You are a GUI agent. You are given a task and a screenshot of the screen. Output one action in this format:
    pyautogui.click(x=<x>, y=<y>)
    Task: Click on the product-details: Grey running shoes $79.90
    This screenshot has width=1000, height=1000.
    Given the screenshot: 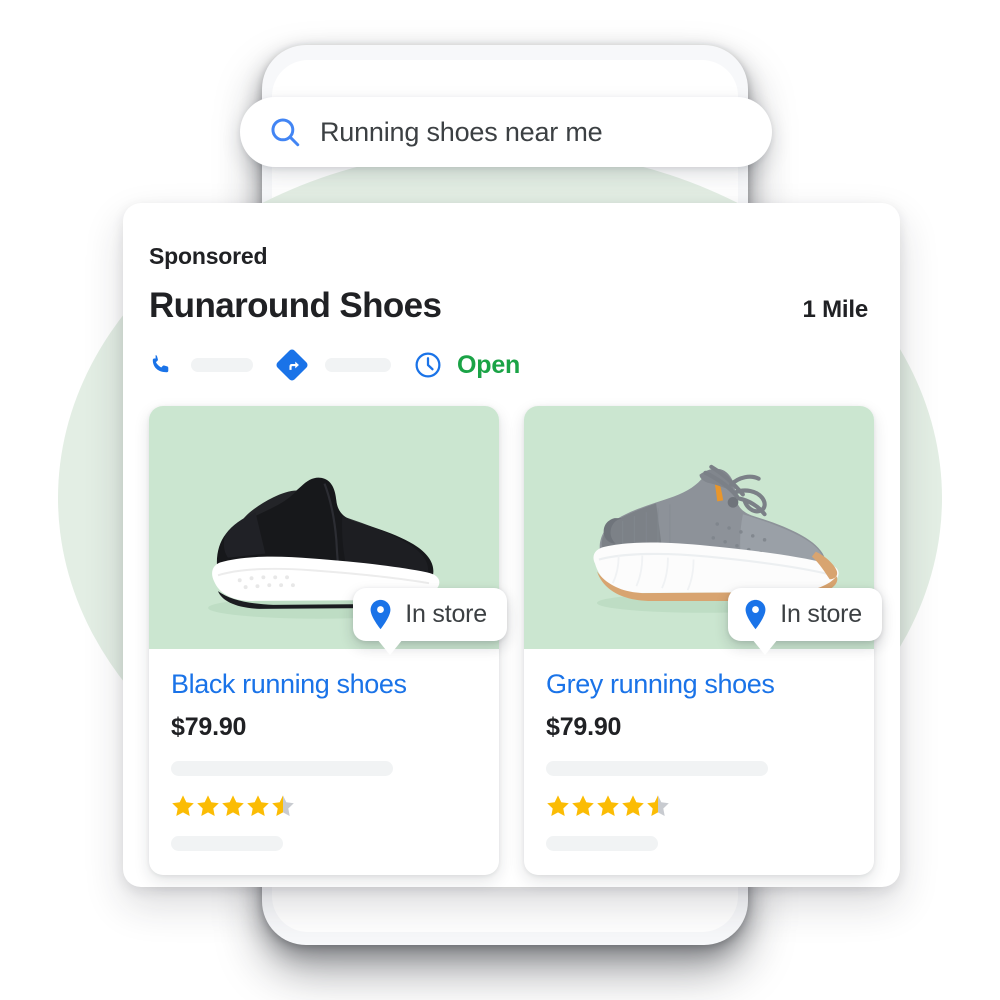 What is the action you would take?
    pyautogui.click(x=699, y=762)
    